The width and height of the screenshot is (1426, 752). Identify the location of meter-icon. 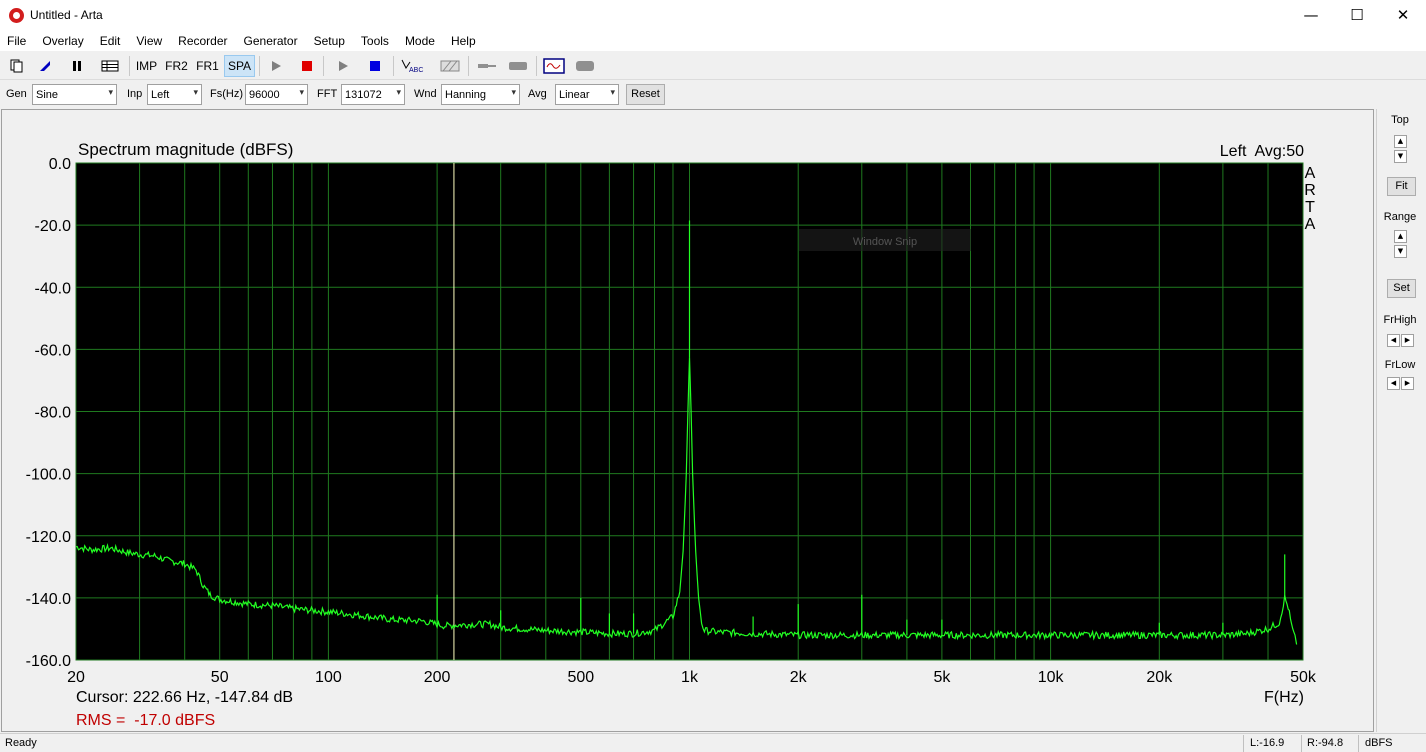
(585, 66).